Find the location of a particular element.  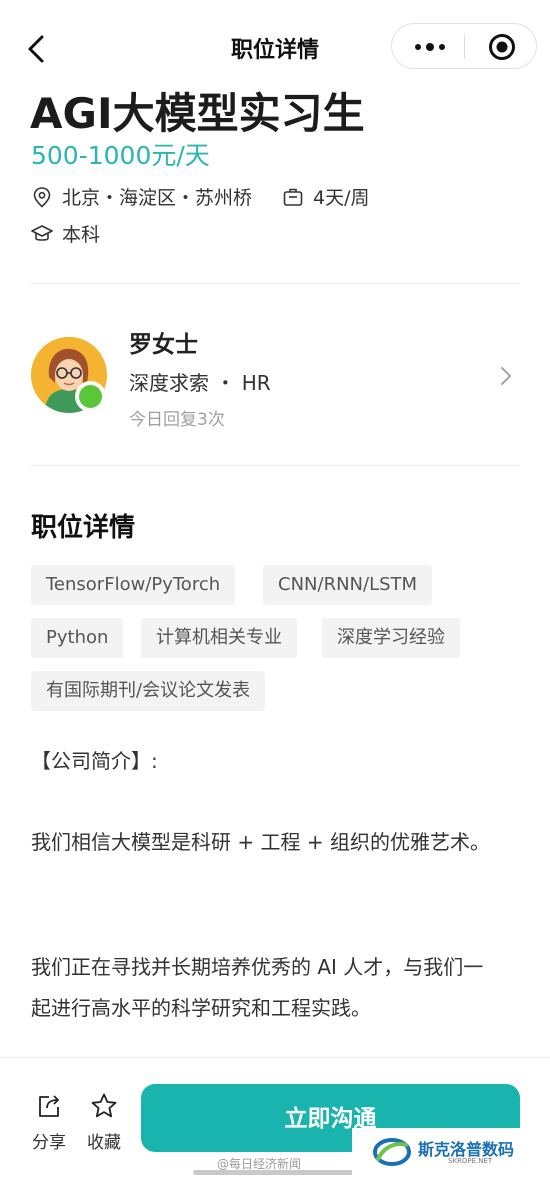

skill-tag: Python is located at coordinates (77, 638).